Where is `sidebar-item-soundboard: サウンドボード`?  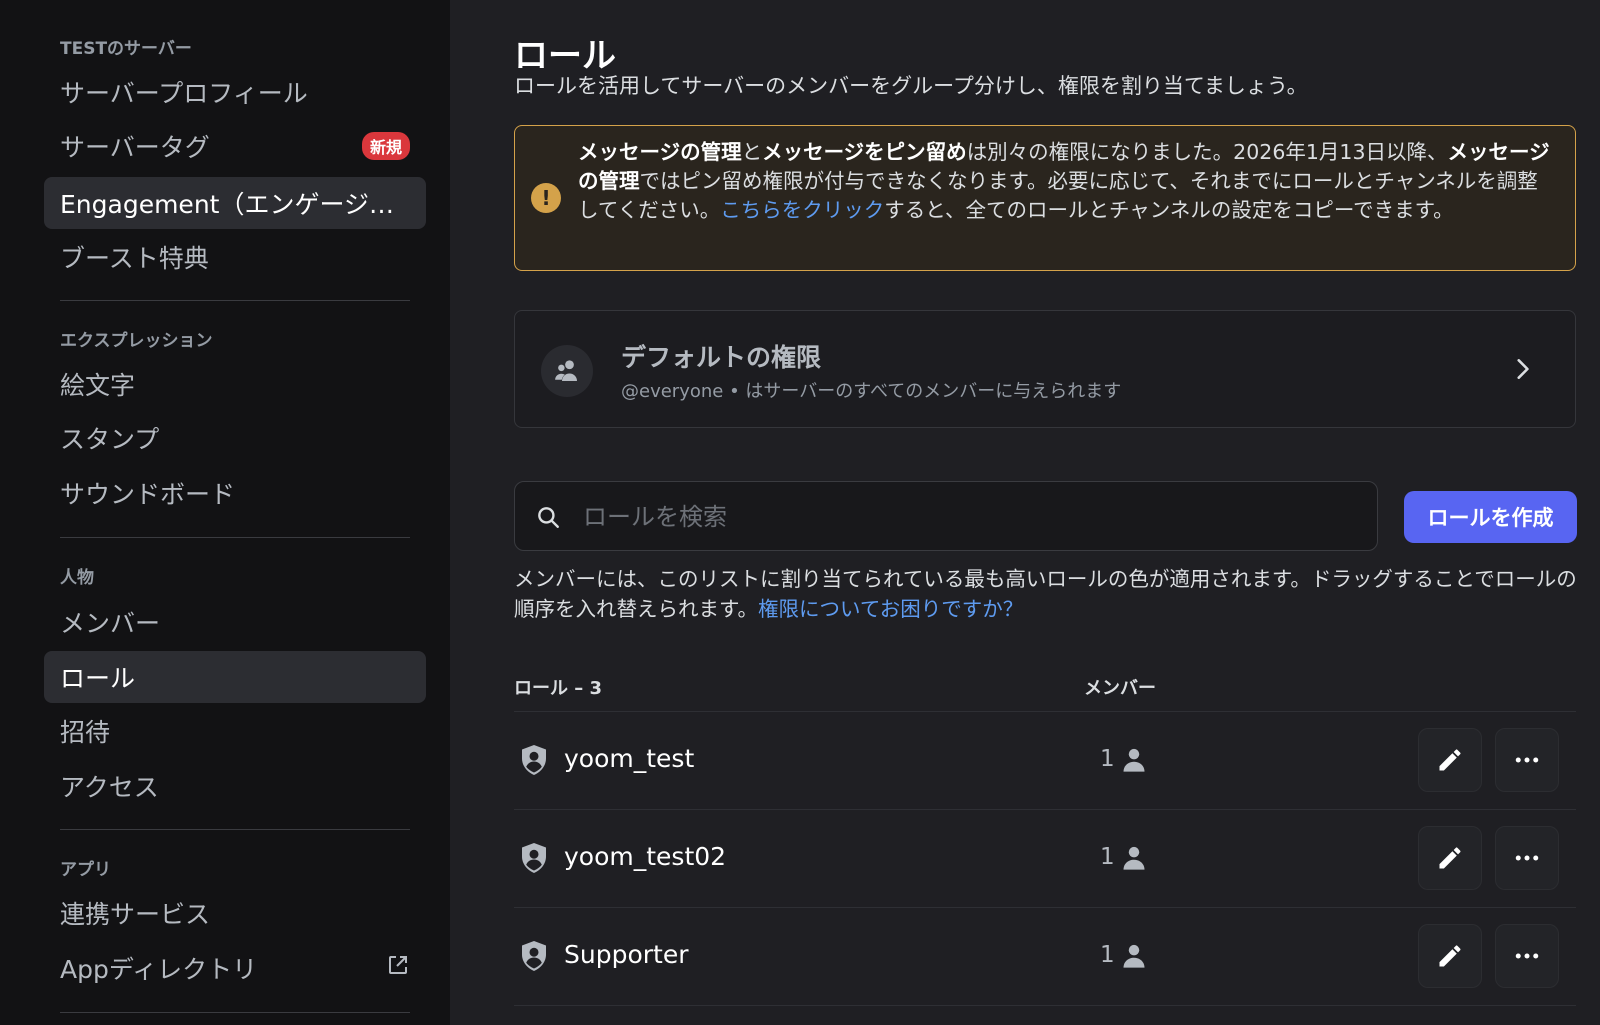 sidebar-item-soundboard: サウンドボード is located at coordinates (235, 493).